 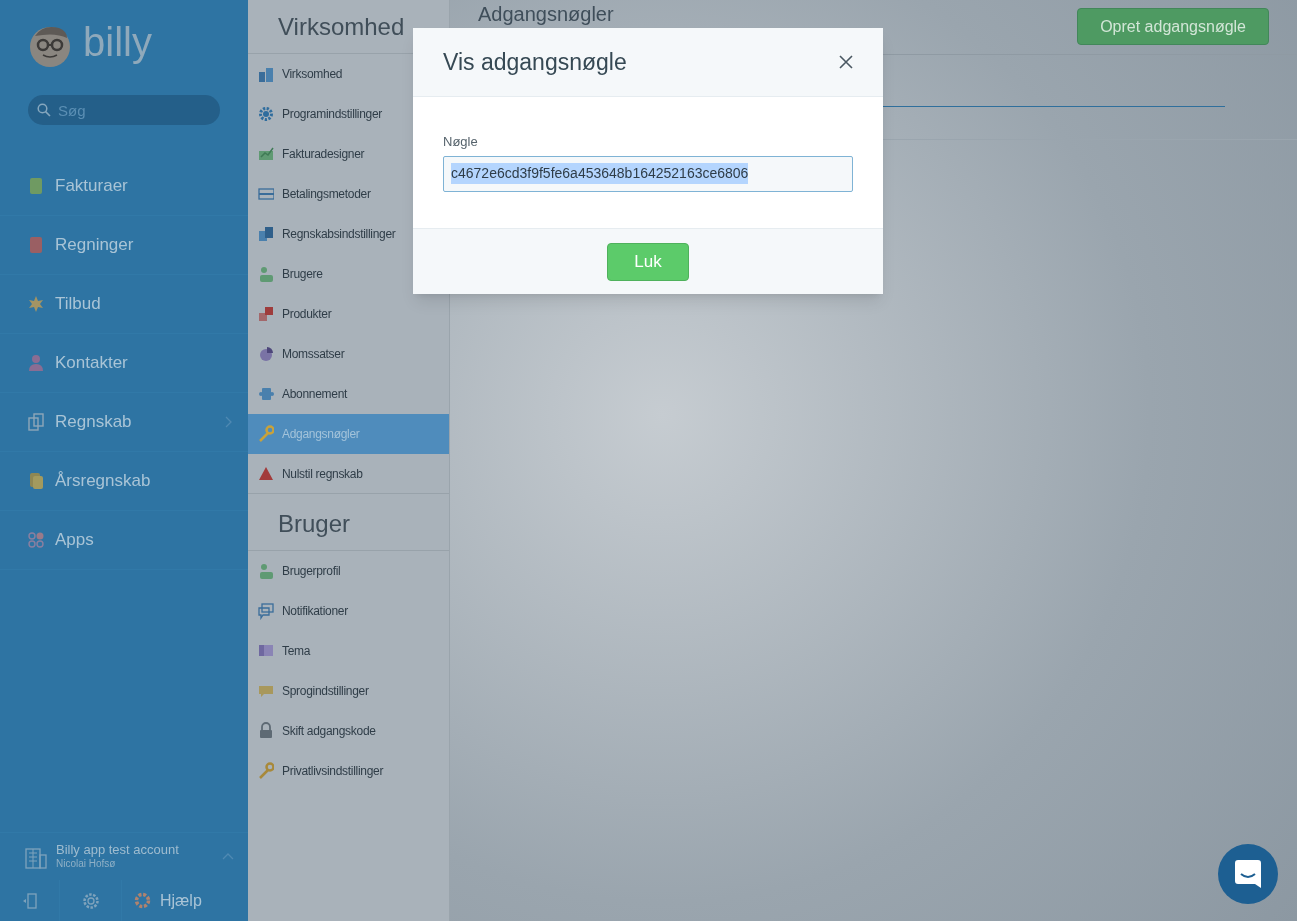 I want to click on settings-nav-item: Programindstillinger, so click(x=348, y=114).